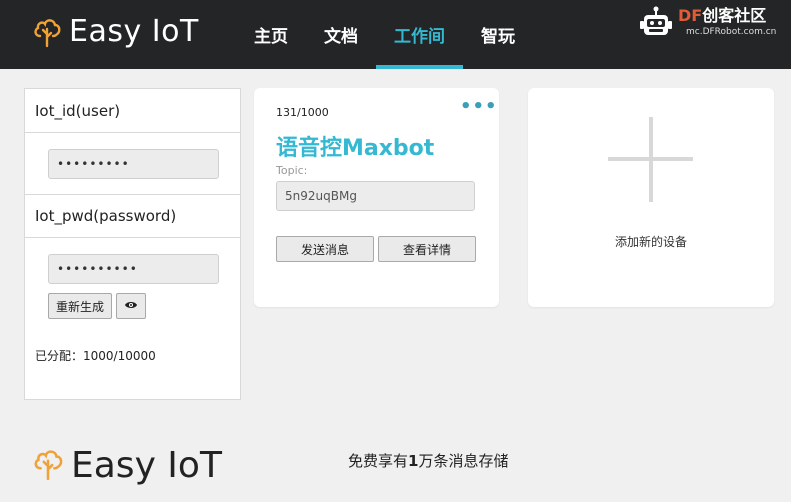 This screenshot has width=791, height=502. What do you see at coordinates (302, 112) in the screenshot?
I see `message-count: 131/1000` at bounding box center [302, 112].